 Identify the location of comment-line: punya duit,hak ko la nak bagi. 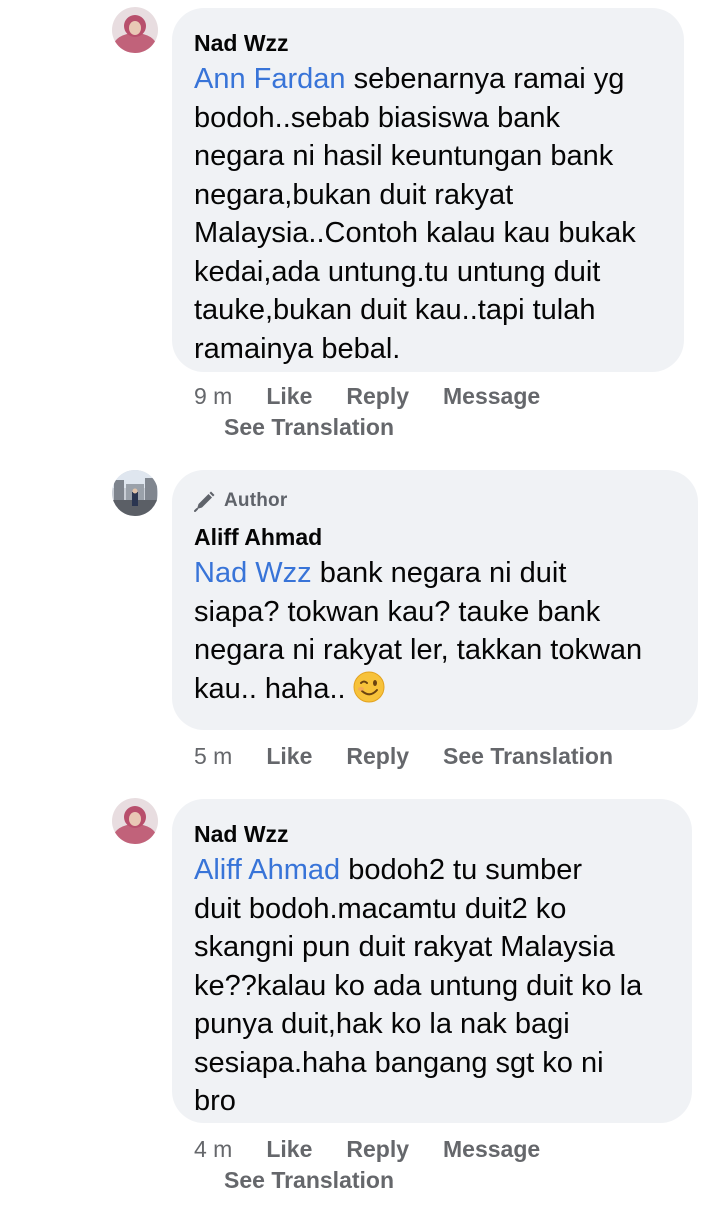
(382, 1024).